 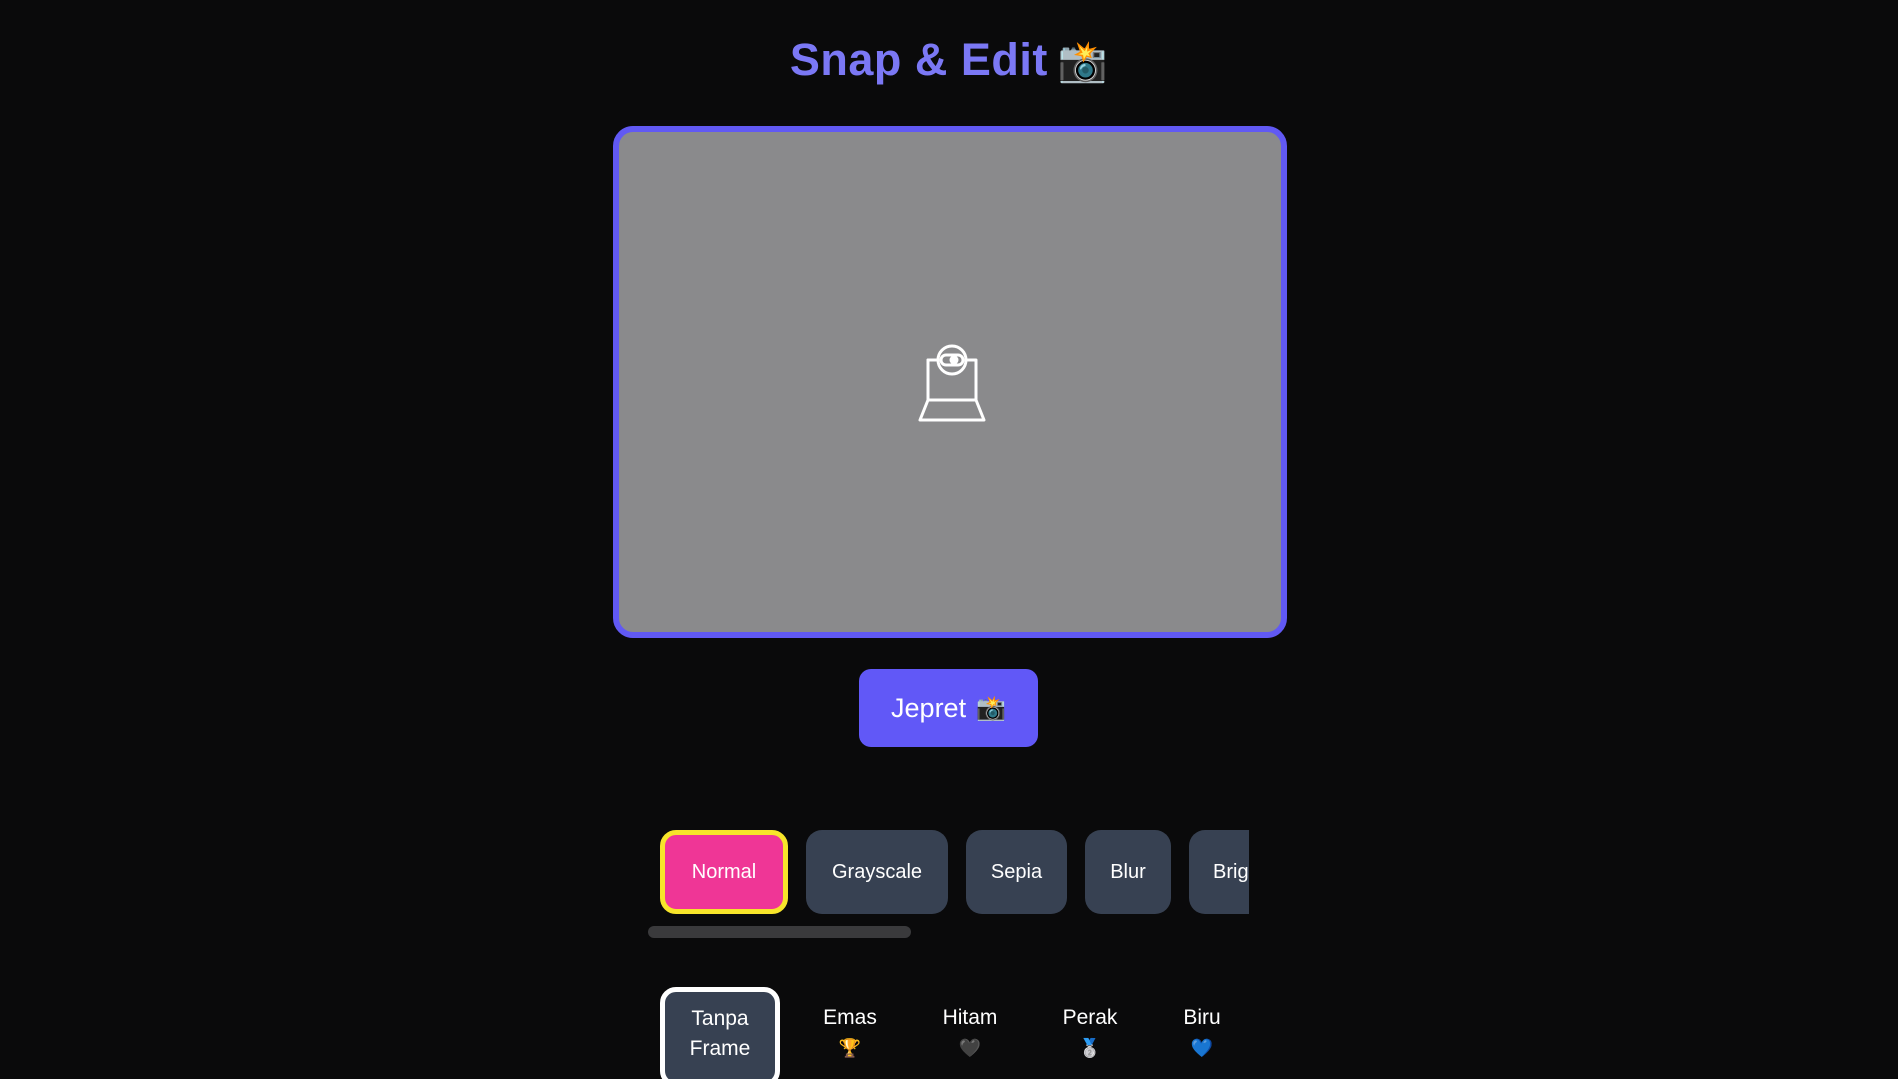 What do you see at coordinates (1090, 1048) in the screenshot?
I see `silver-medal-icon: 🥈` at bounding box center [1090, 1048].